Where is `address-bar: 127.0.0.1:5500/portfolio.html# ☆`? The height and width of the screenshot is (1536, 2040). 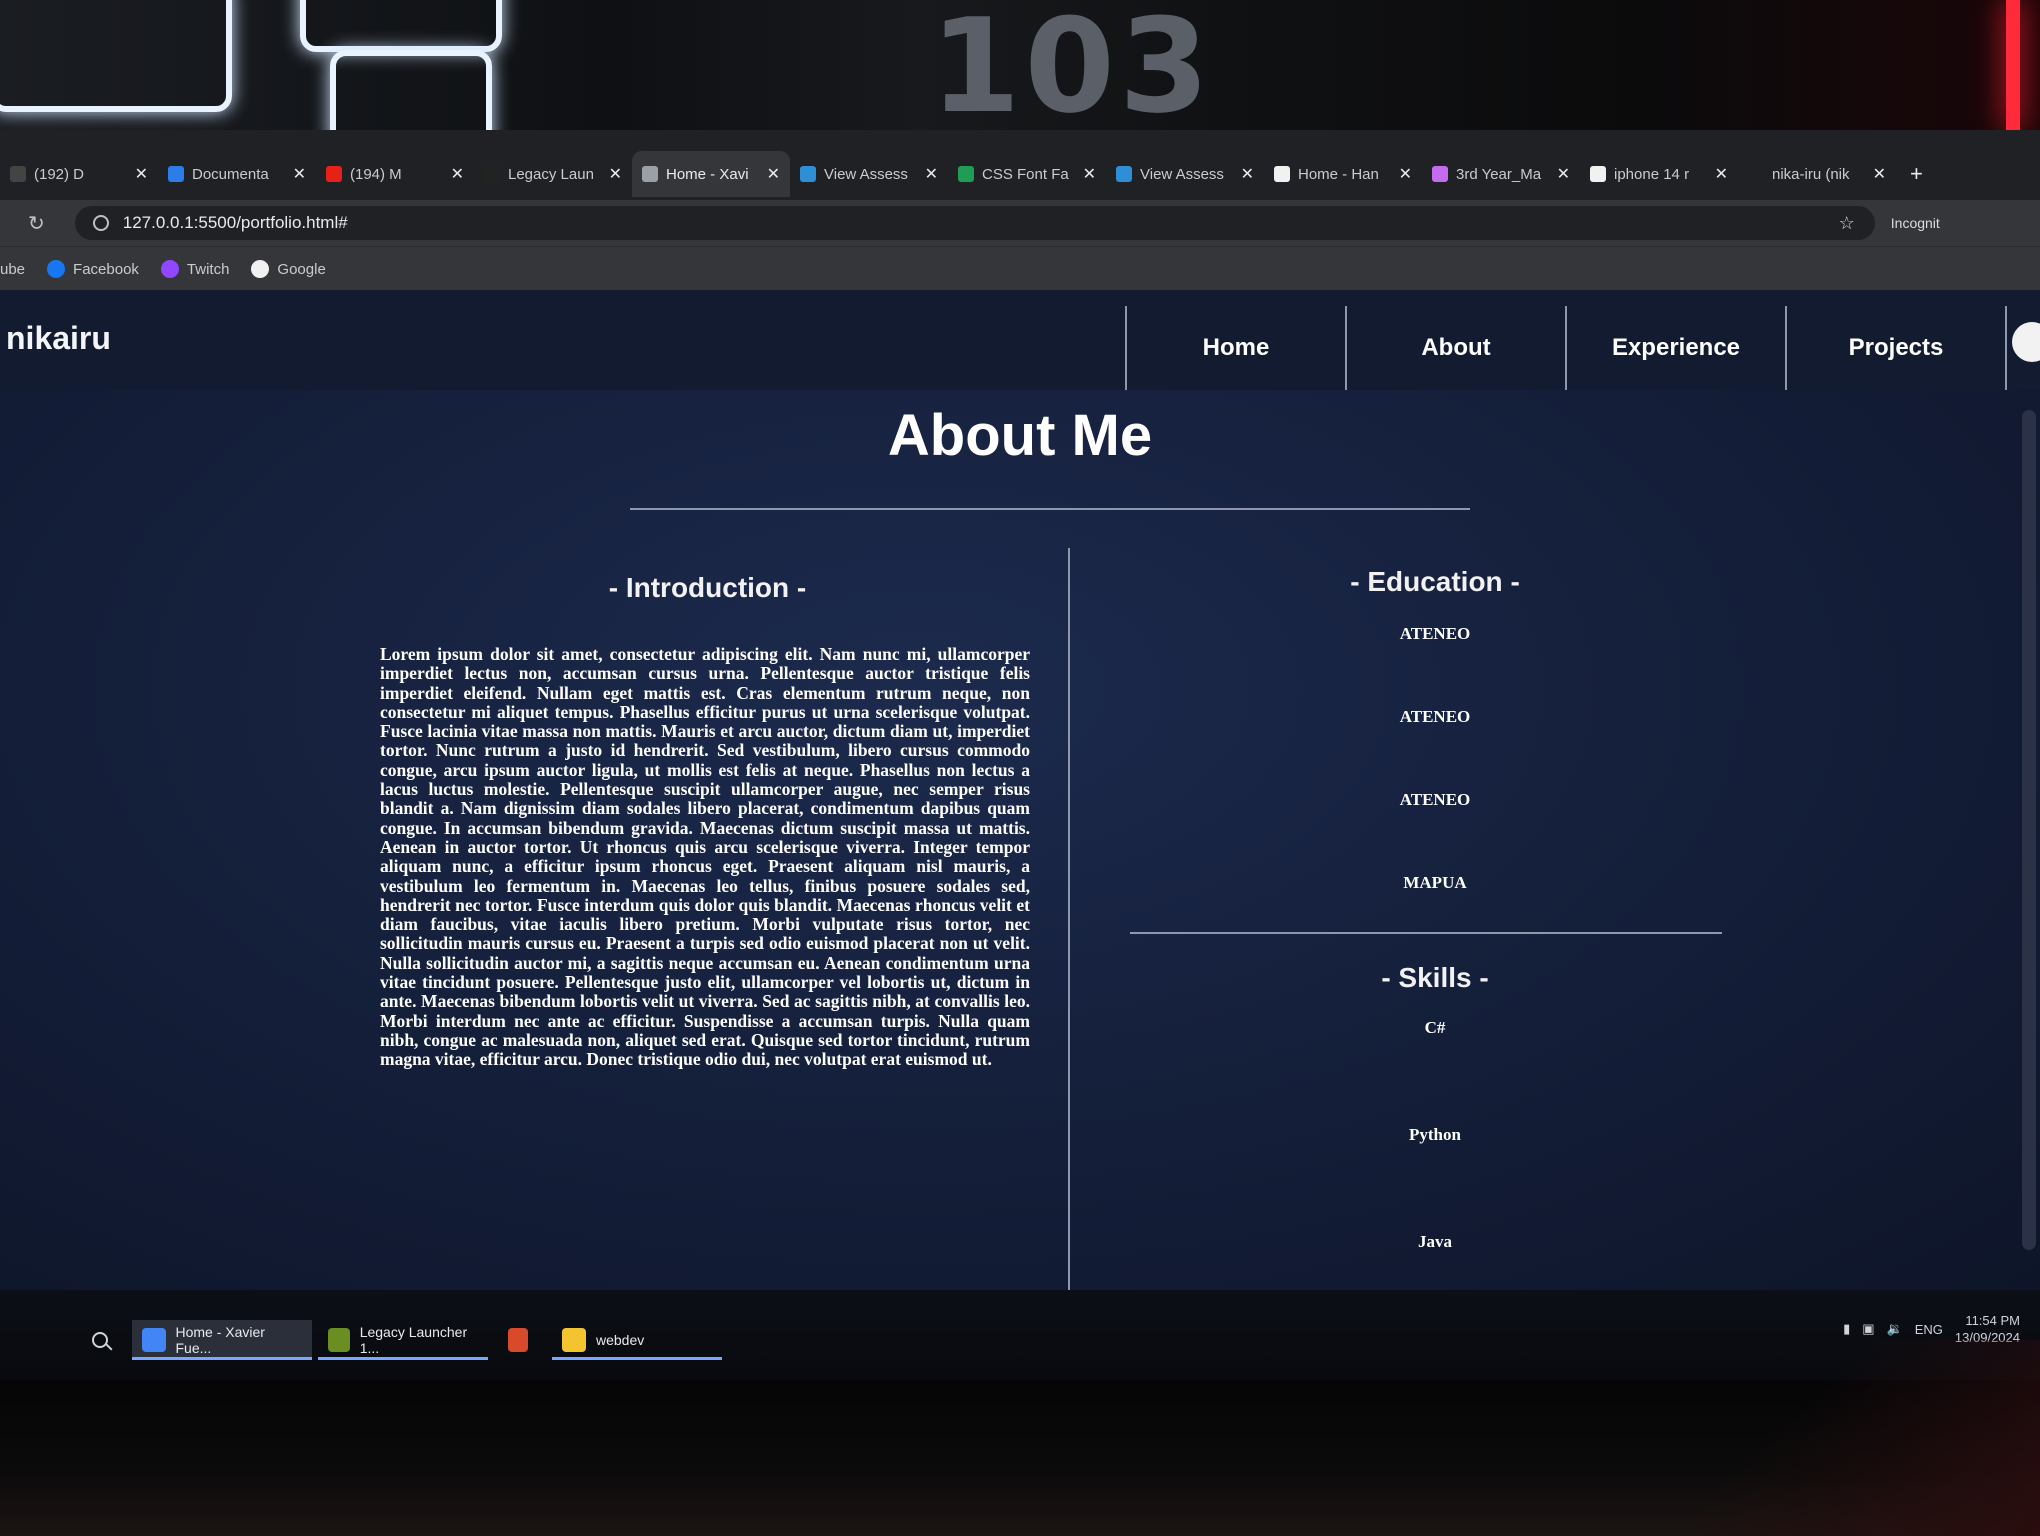 address-bar: 127.0.0.1:5500/portfolio.html# ☆ is located at coordinates (974, 223).